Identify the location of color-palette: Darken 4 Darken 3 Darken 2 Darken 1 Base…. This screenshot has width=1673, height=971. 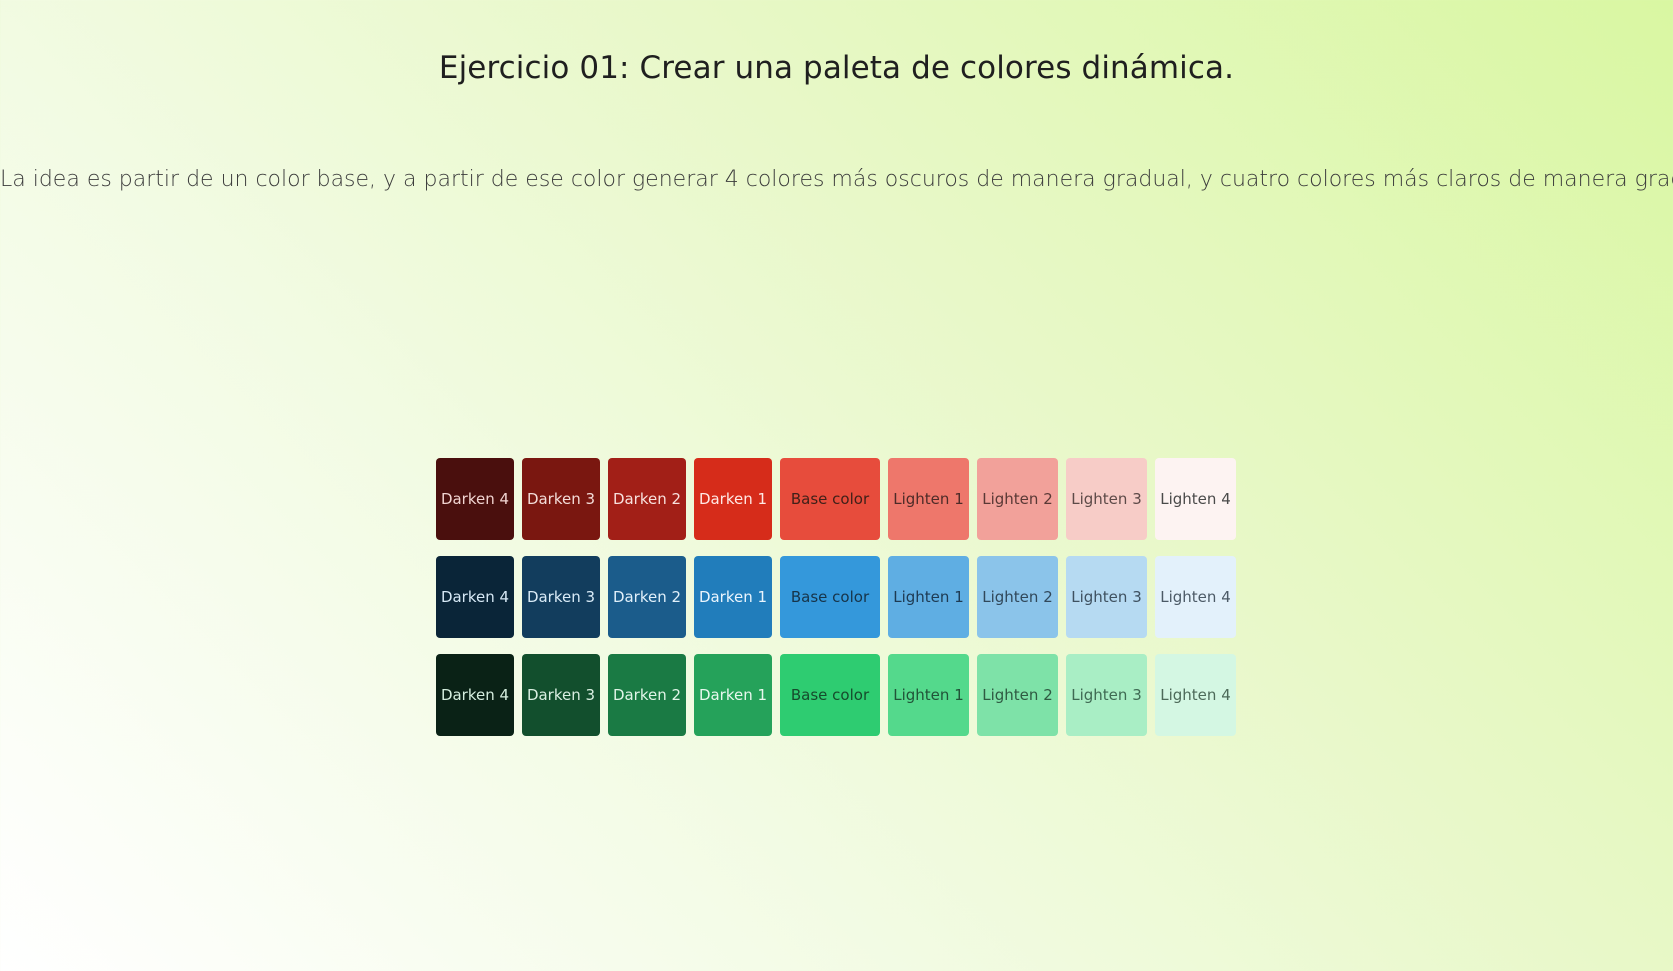
(836, 605).